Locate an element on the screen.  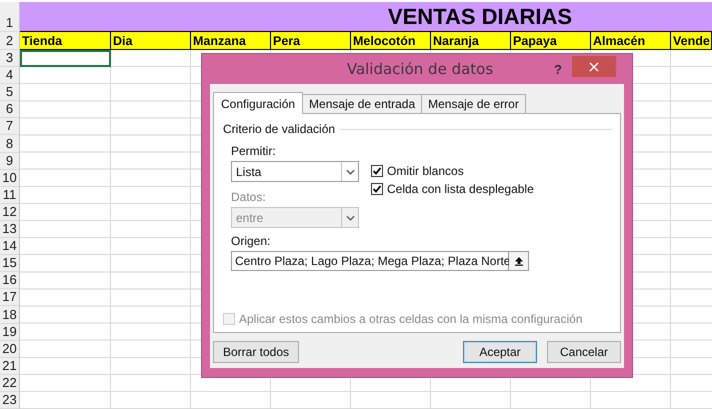
header-cell: Papaya is located at coordinates (551, 41).